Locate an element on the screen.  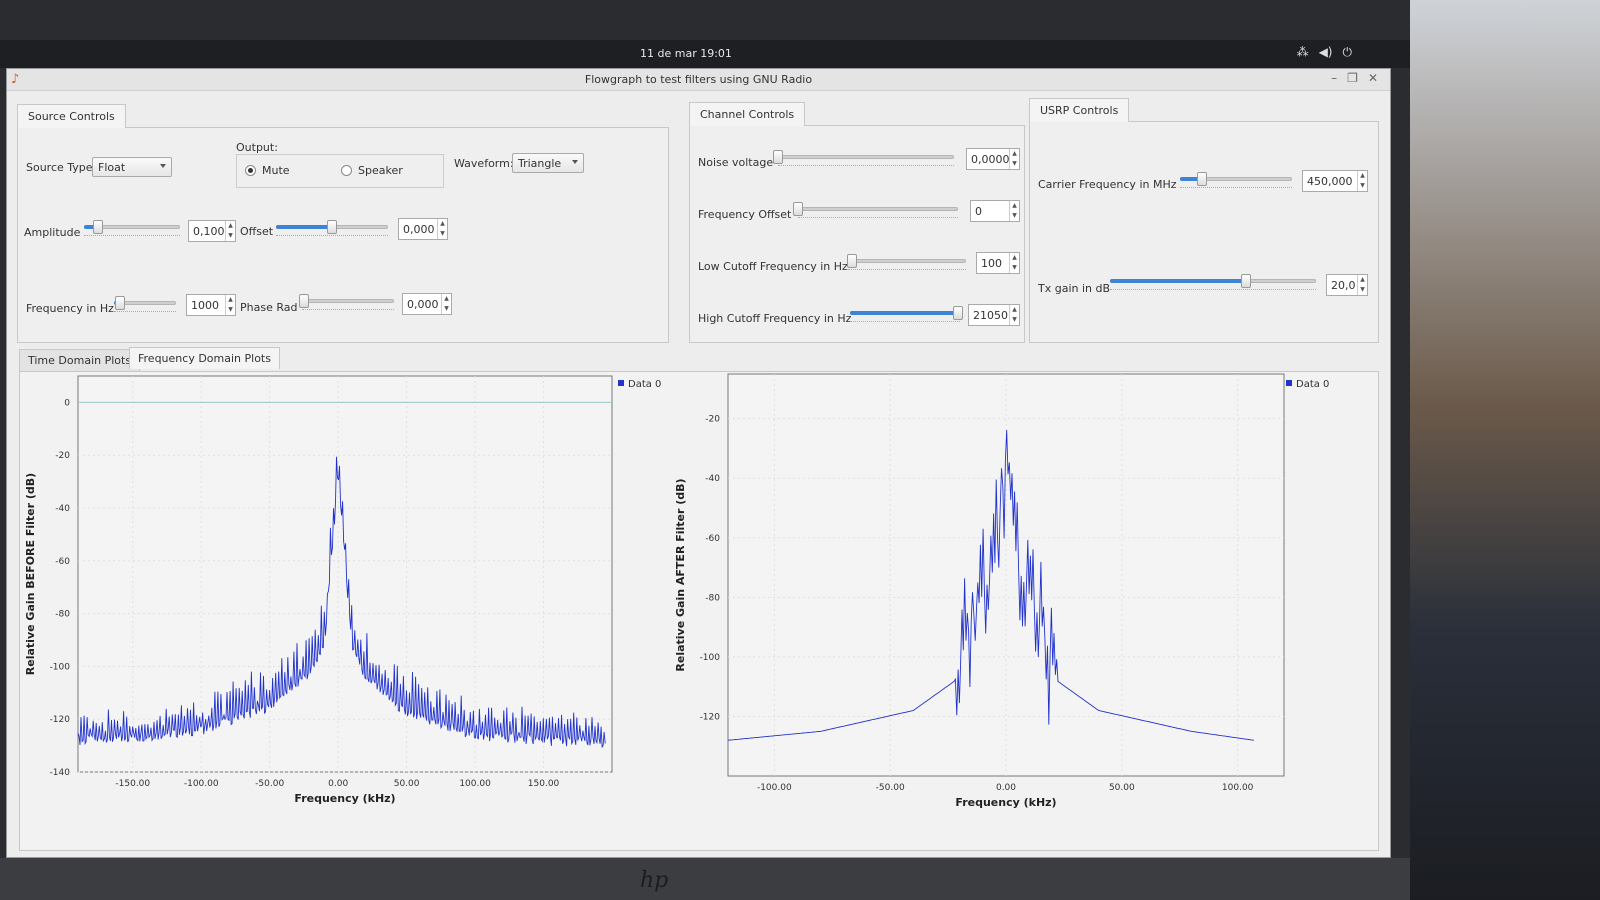
maximize-icon: ❐ is located at coordinates (1352, 78).